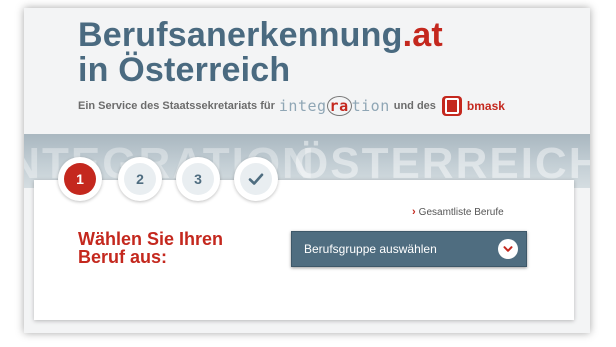 Image resolution: width=616 pixels, height=347 pixels. I want to click on prompt-line-2: Beruf aus:, so click(123, 257).